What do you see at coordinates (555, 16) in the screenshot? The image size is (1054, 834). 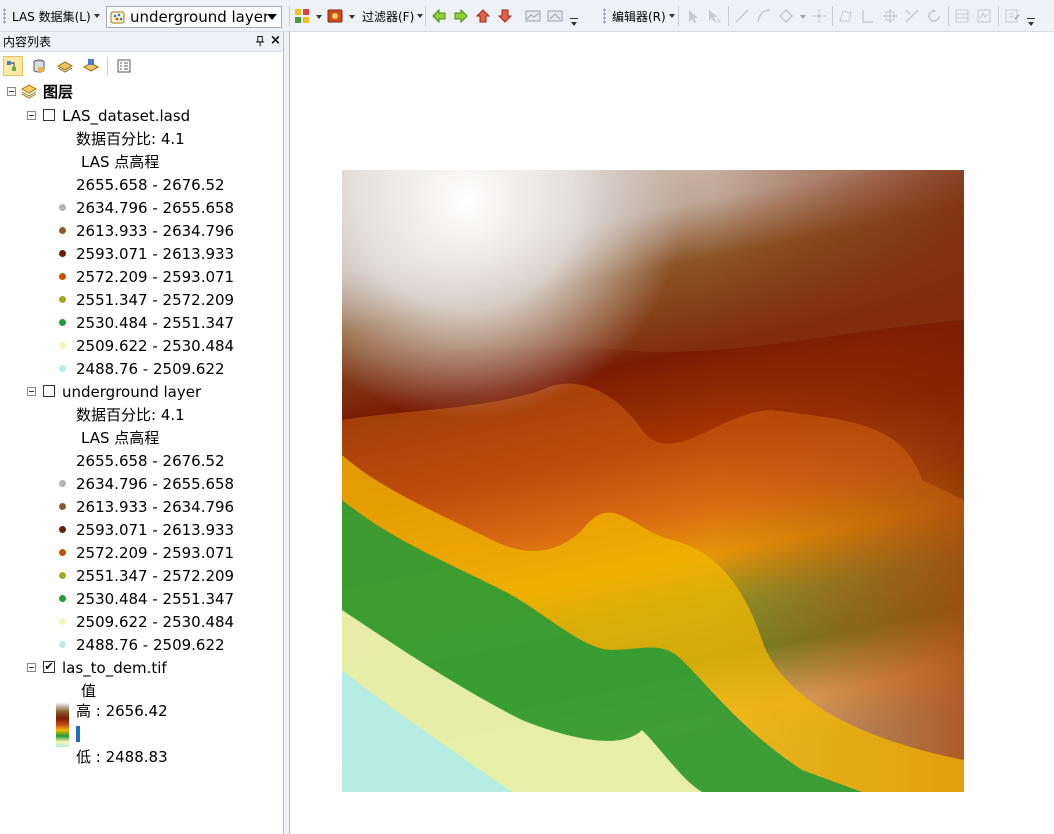 I see `3d-view-icon` at bounding box center [555, 16].